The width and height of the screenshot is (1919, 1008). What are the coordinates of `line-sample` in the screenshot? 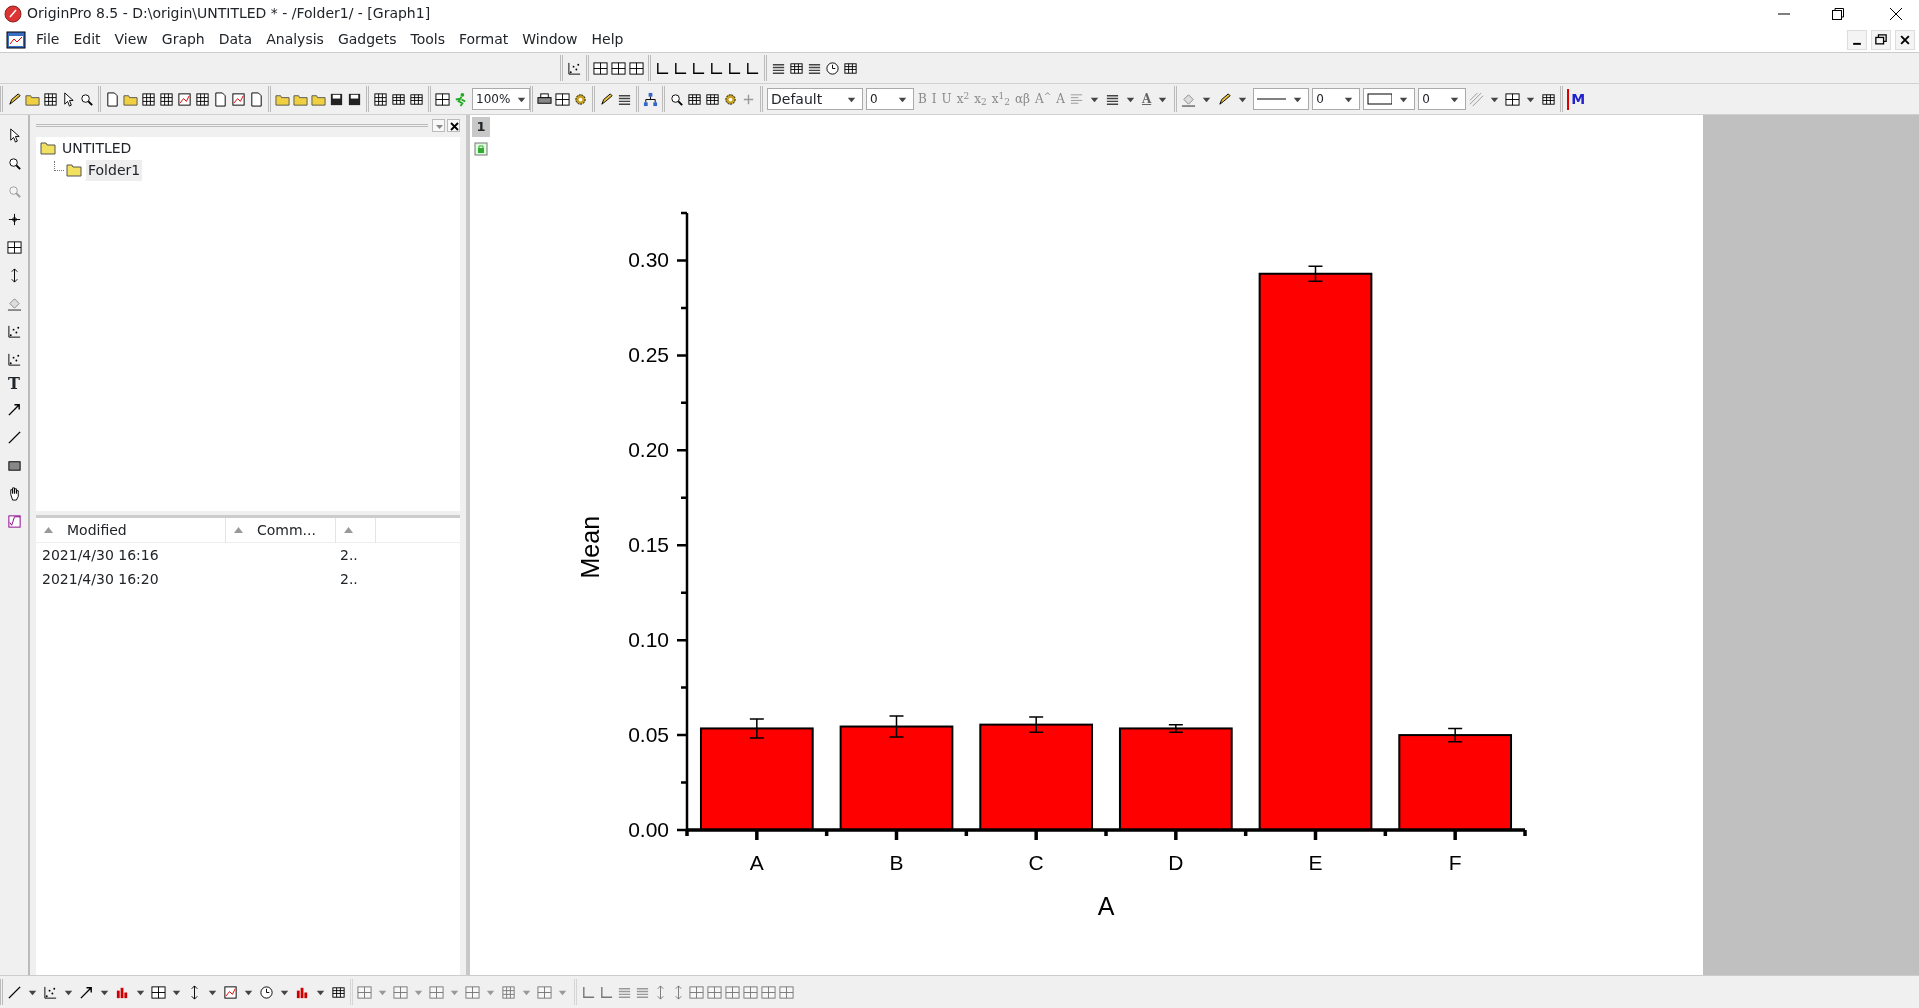 It's located at (1272, 99).